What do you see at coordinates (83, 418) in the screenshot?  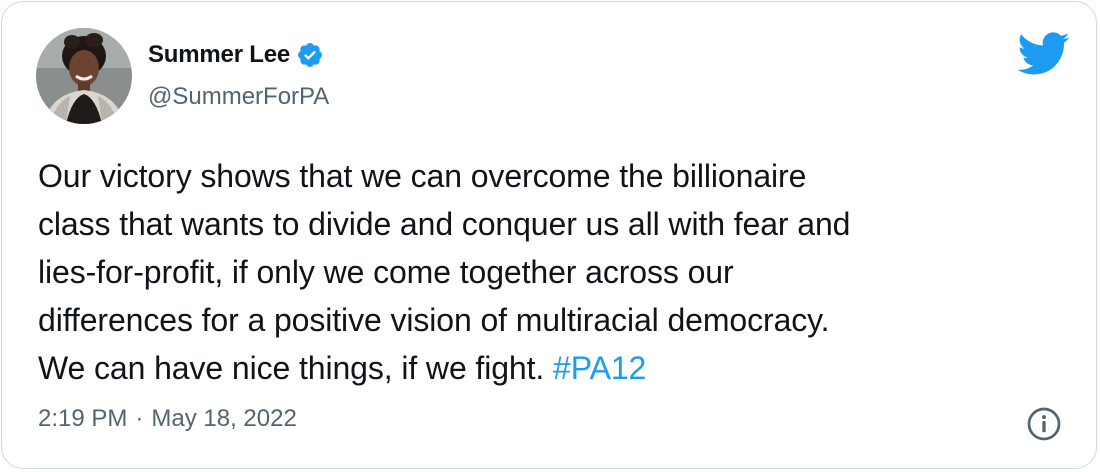 I see `tweet-time: 2:19 PM` at bounding box center [83, 418].